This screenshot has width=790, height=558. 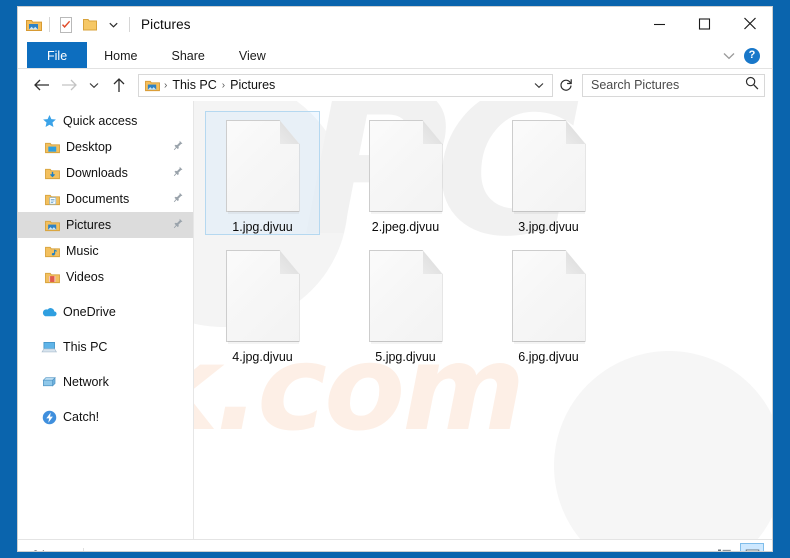 I want to click on toolbar-separator, so click(x=49, y=24).